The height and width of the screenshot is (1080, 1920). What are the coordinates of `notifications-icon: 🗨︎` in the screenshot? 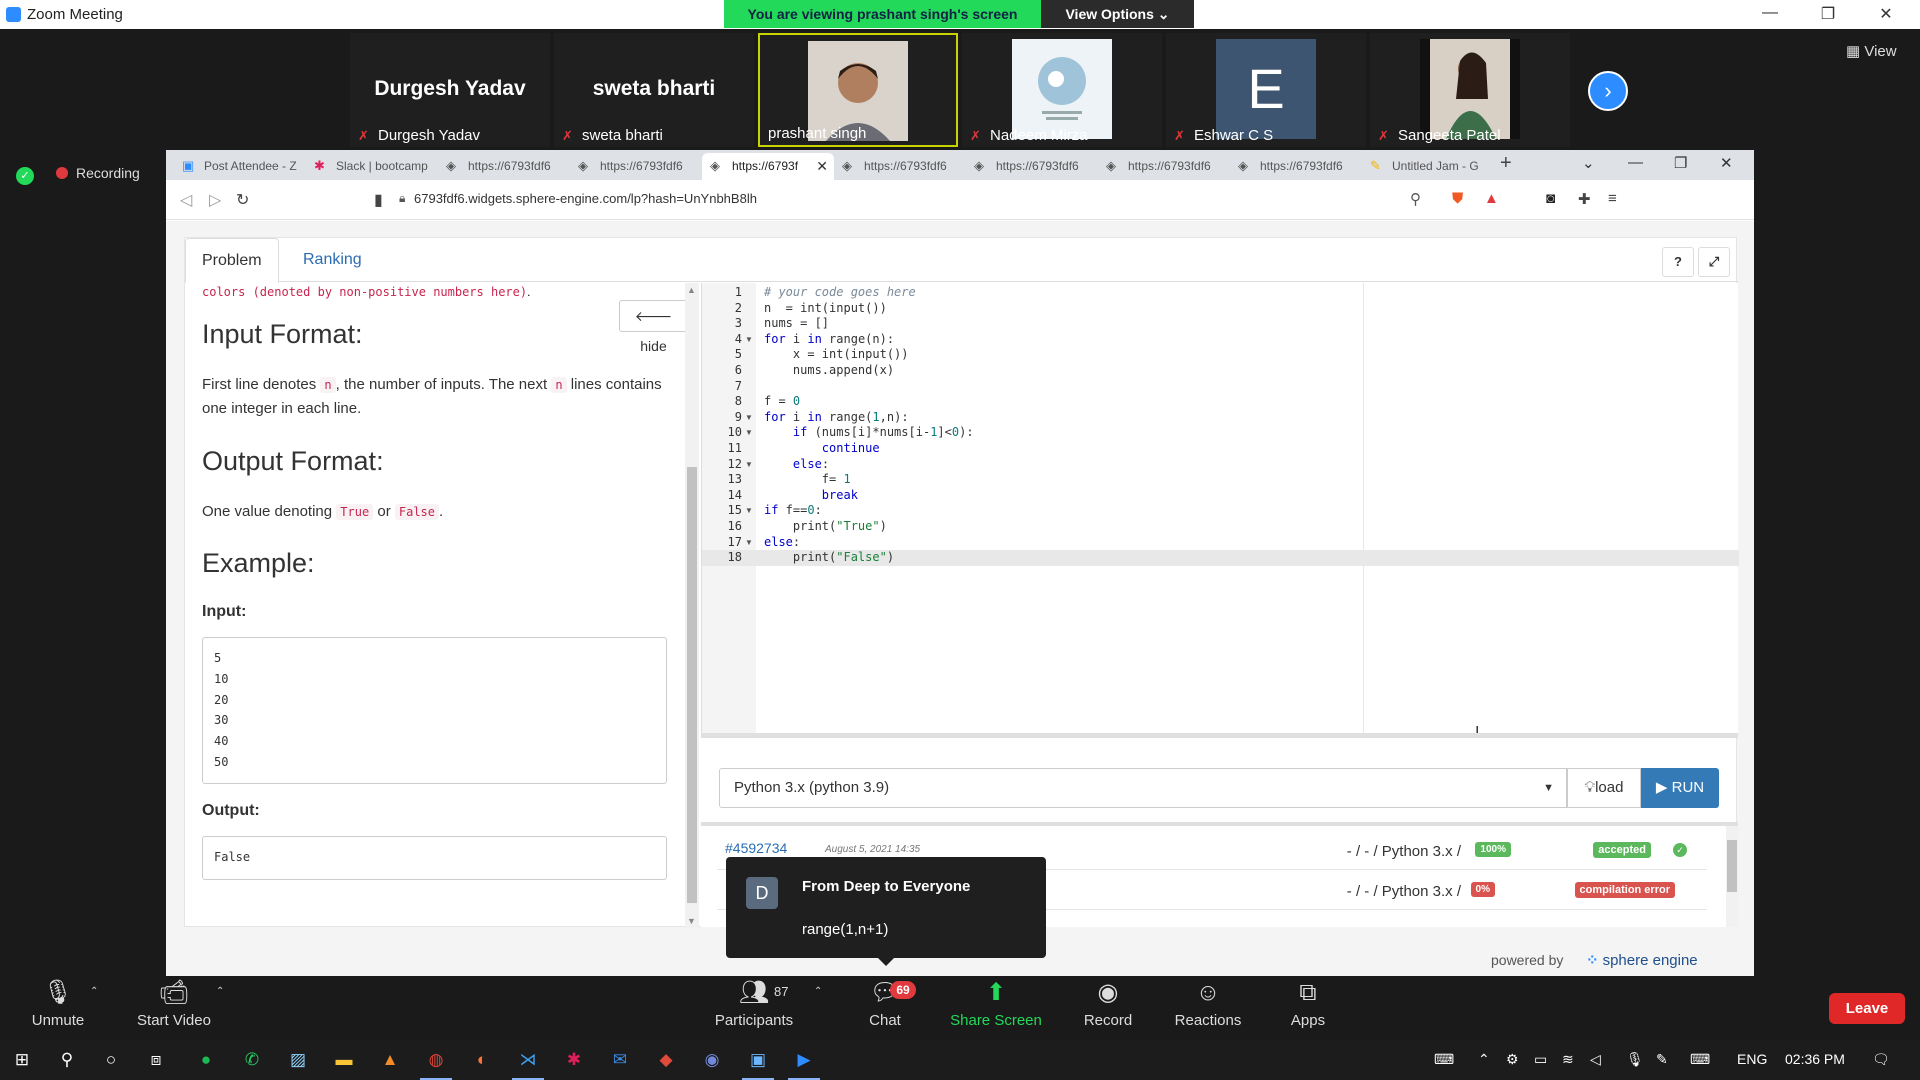 It's located at (1881, 1059).